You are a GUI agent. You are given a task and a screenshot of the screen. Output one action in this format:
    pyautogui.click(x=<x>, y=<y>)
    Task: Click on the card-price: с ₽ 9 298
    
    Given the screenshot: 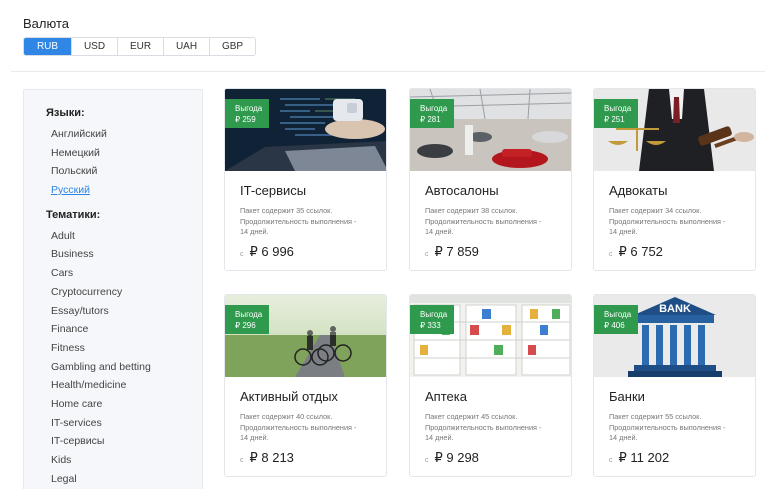 What is the action you would take?
    pyautogui.click(x=452, y=458)
    